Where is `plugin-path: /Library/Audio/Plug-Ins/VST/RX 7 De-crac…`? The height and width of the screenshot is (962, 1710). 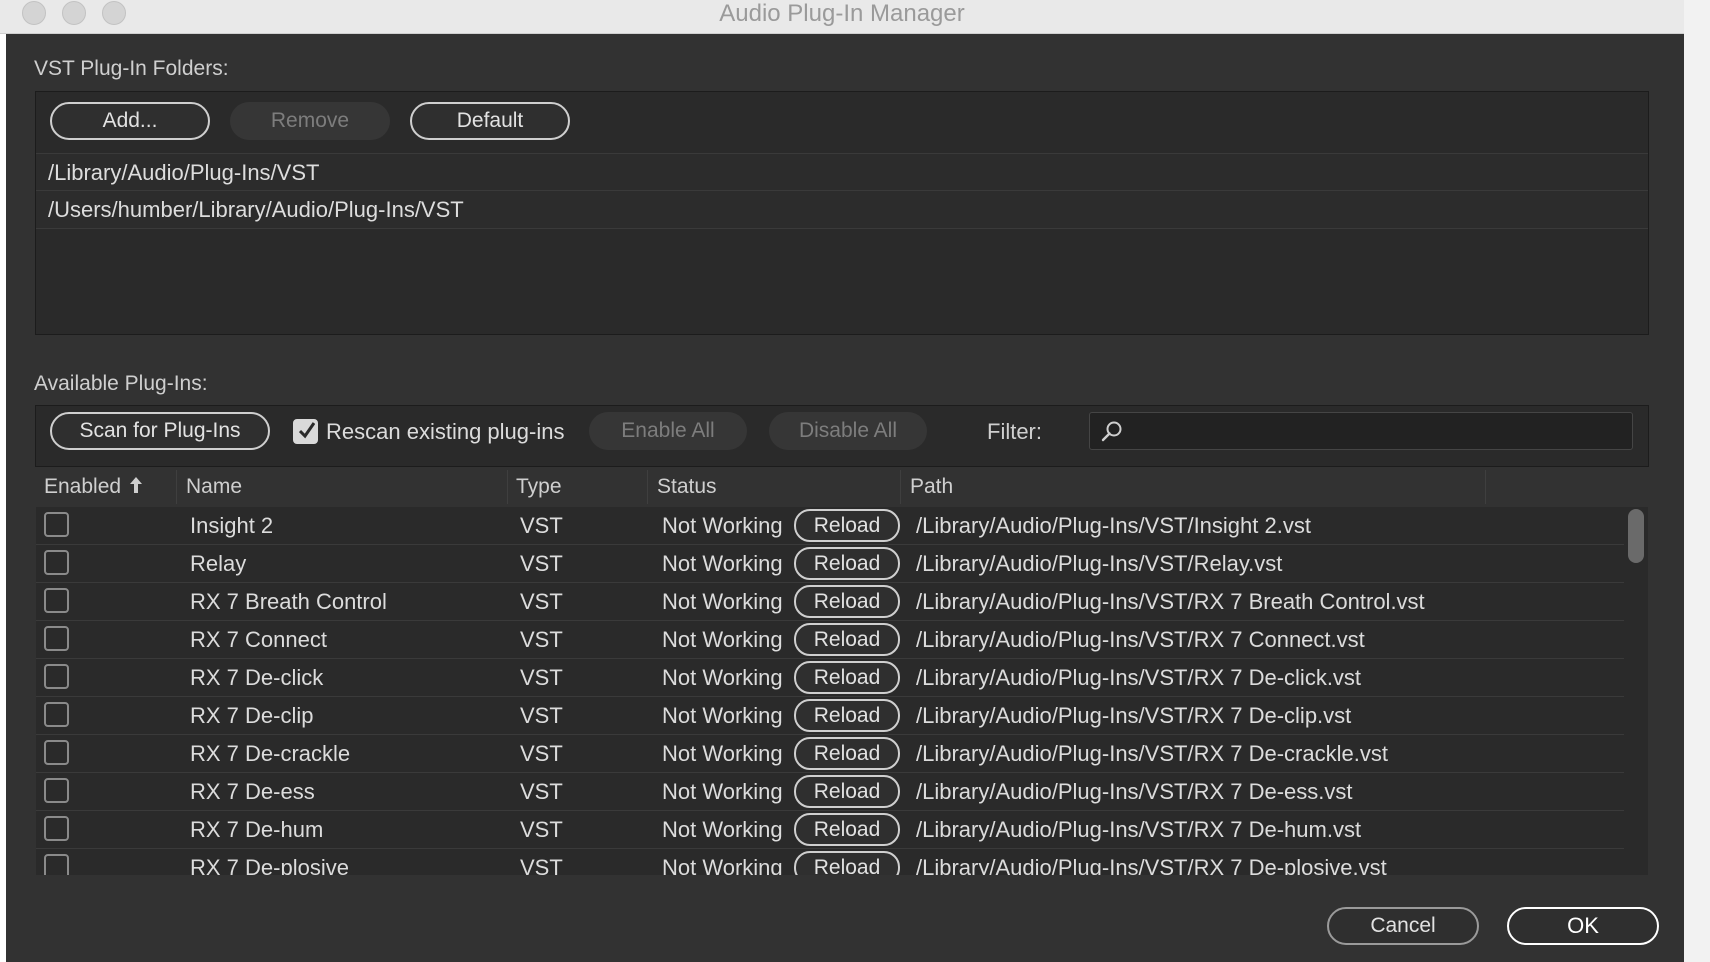
plugin-path: /Library/Audio/Plug-Ins/VST/RX 7 De-crac… is located at coordinates (1152, 753).